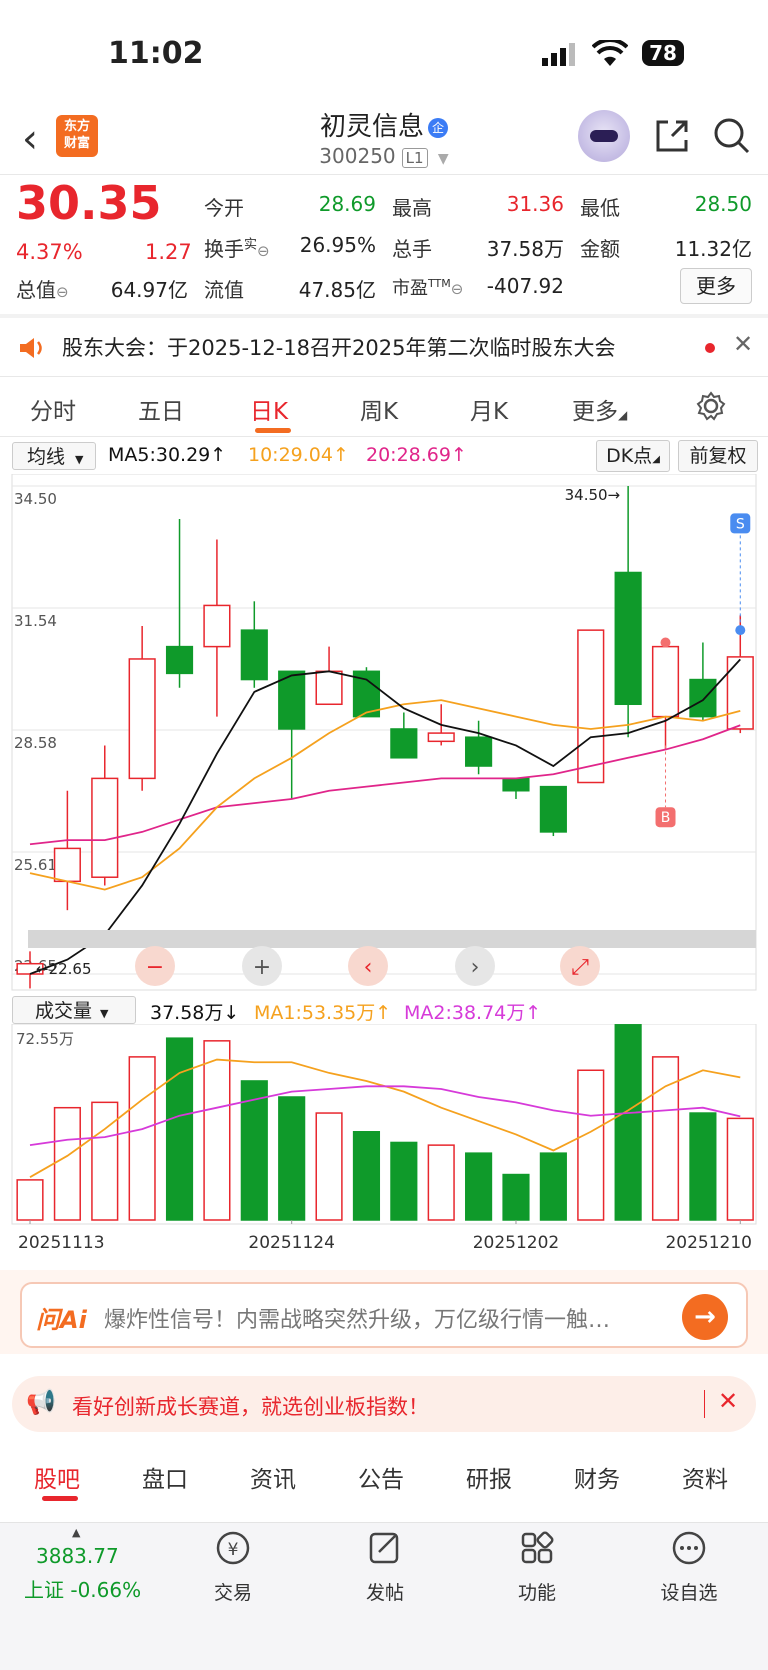  I want to click on change-percent: 4.37%, so click(49, 252).